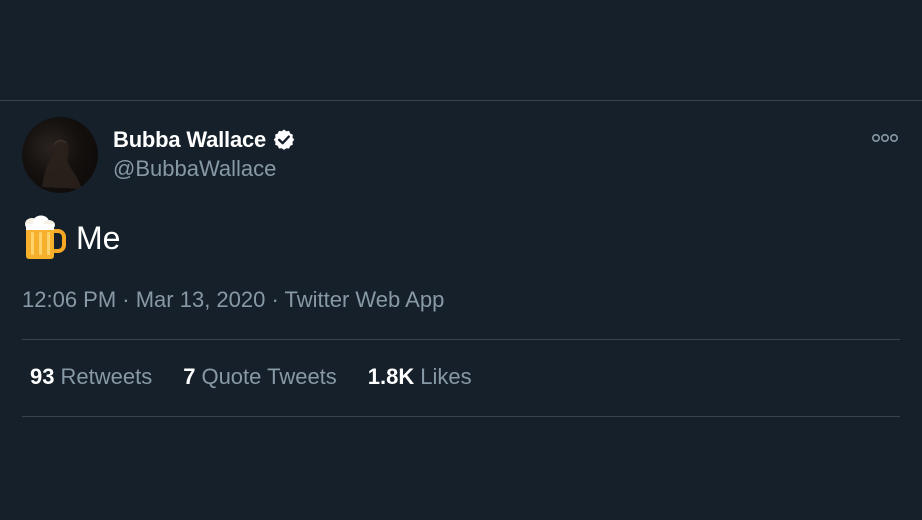 The width and height of the screenshot is (922, 520). What do you see at coordinates (885, 138) in the screenshot?
I see `more-options-icon` at bounding box center [885, 138].